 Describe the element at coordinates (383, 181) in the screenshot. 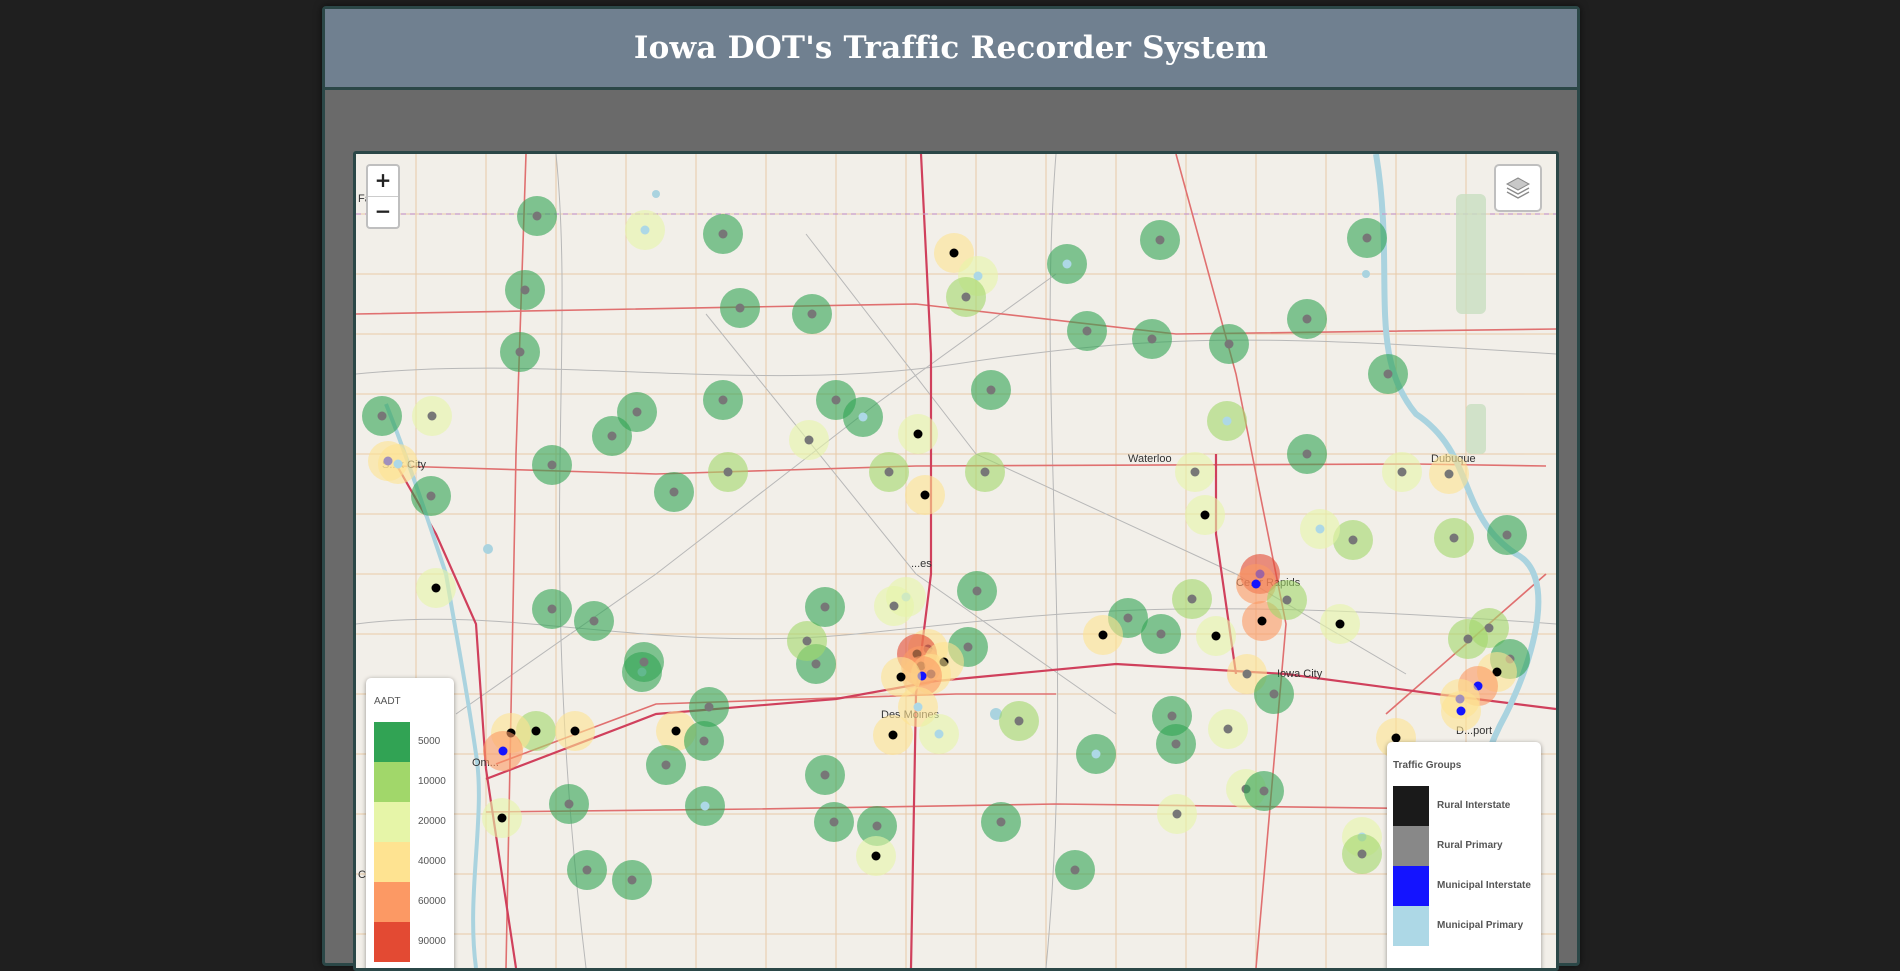

I see `zoom-in-button: +` at that location.